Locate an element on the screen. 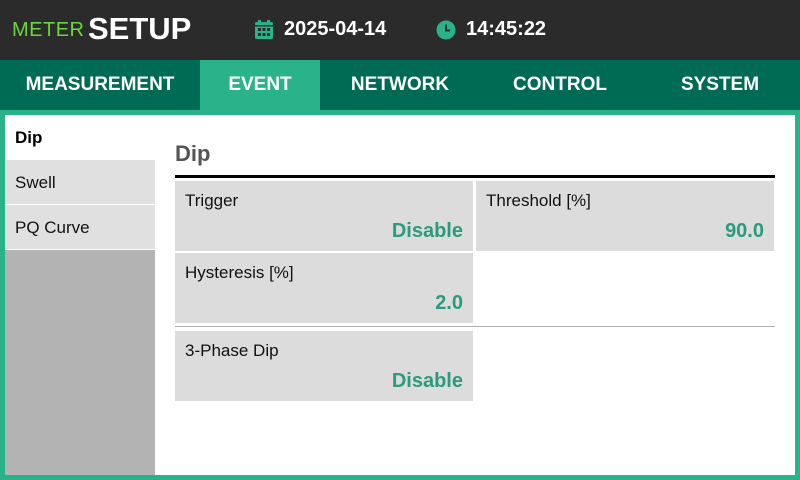 The width and height of the screenshot is (800, 480). hysteresis-label: Hysteresis [%] is located at coordinates (239, 272).